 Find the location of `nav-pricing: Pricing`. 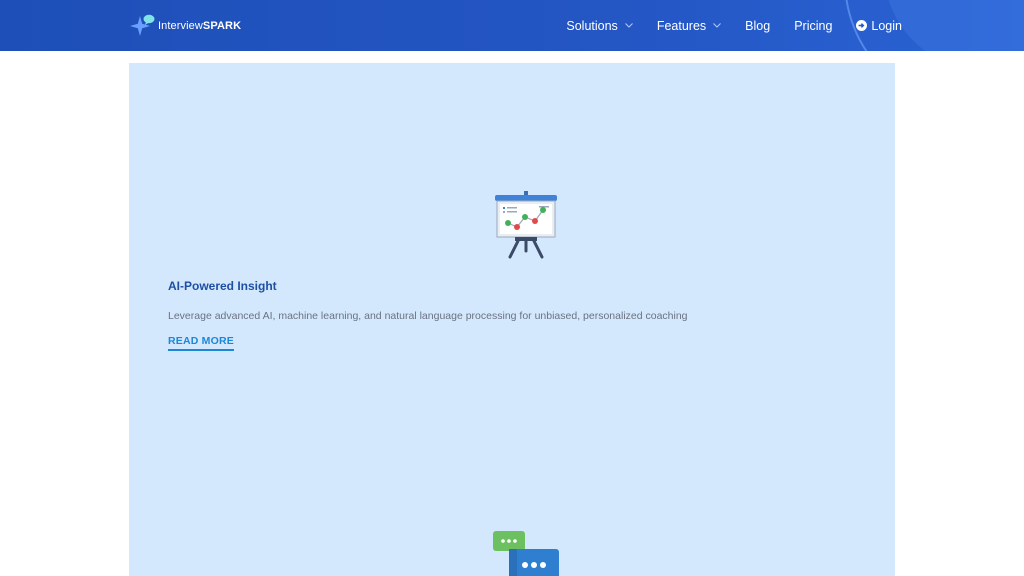

nav-pricing: Pricing is located at coordinates (813, 26).